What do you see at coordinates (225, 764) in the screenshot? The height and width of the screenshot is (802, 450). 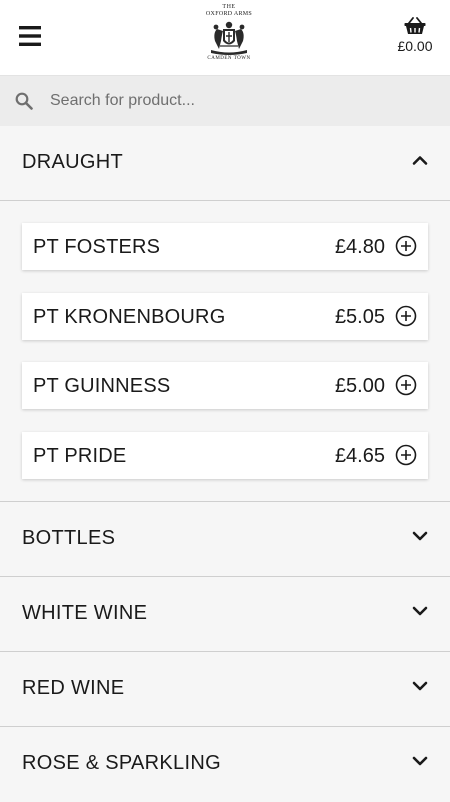 I see `category-rose-sparkling: ROSE & SPARKLING` at bounding box center [225, 764].